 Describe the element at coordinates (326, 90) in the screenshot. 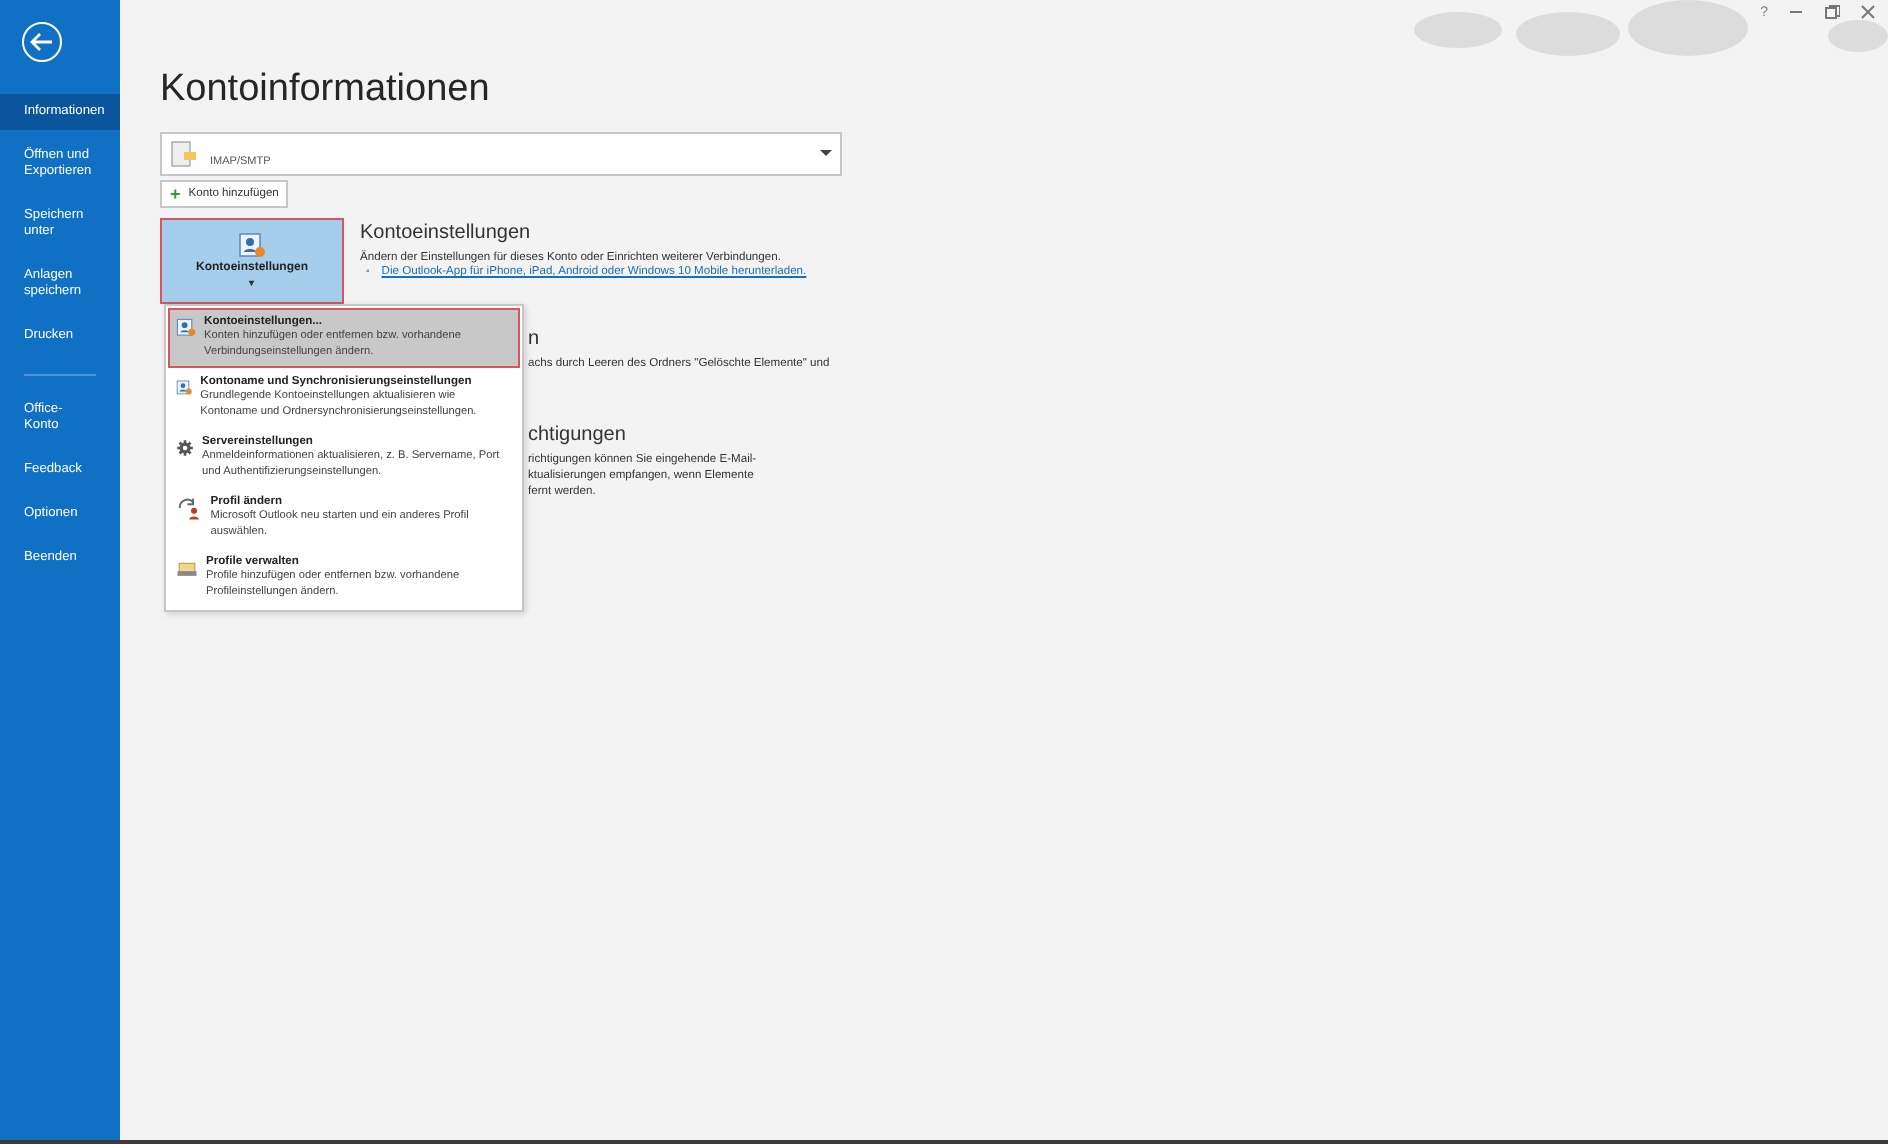

I see `page-title: Kontoinformationen` at that location.